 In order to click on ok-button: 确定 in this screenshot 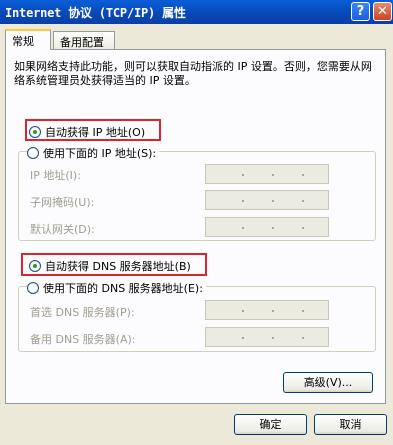, I will do `click(270, 424)`.